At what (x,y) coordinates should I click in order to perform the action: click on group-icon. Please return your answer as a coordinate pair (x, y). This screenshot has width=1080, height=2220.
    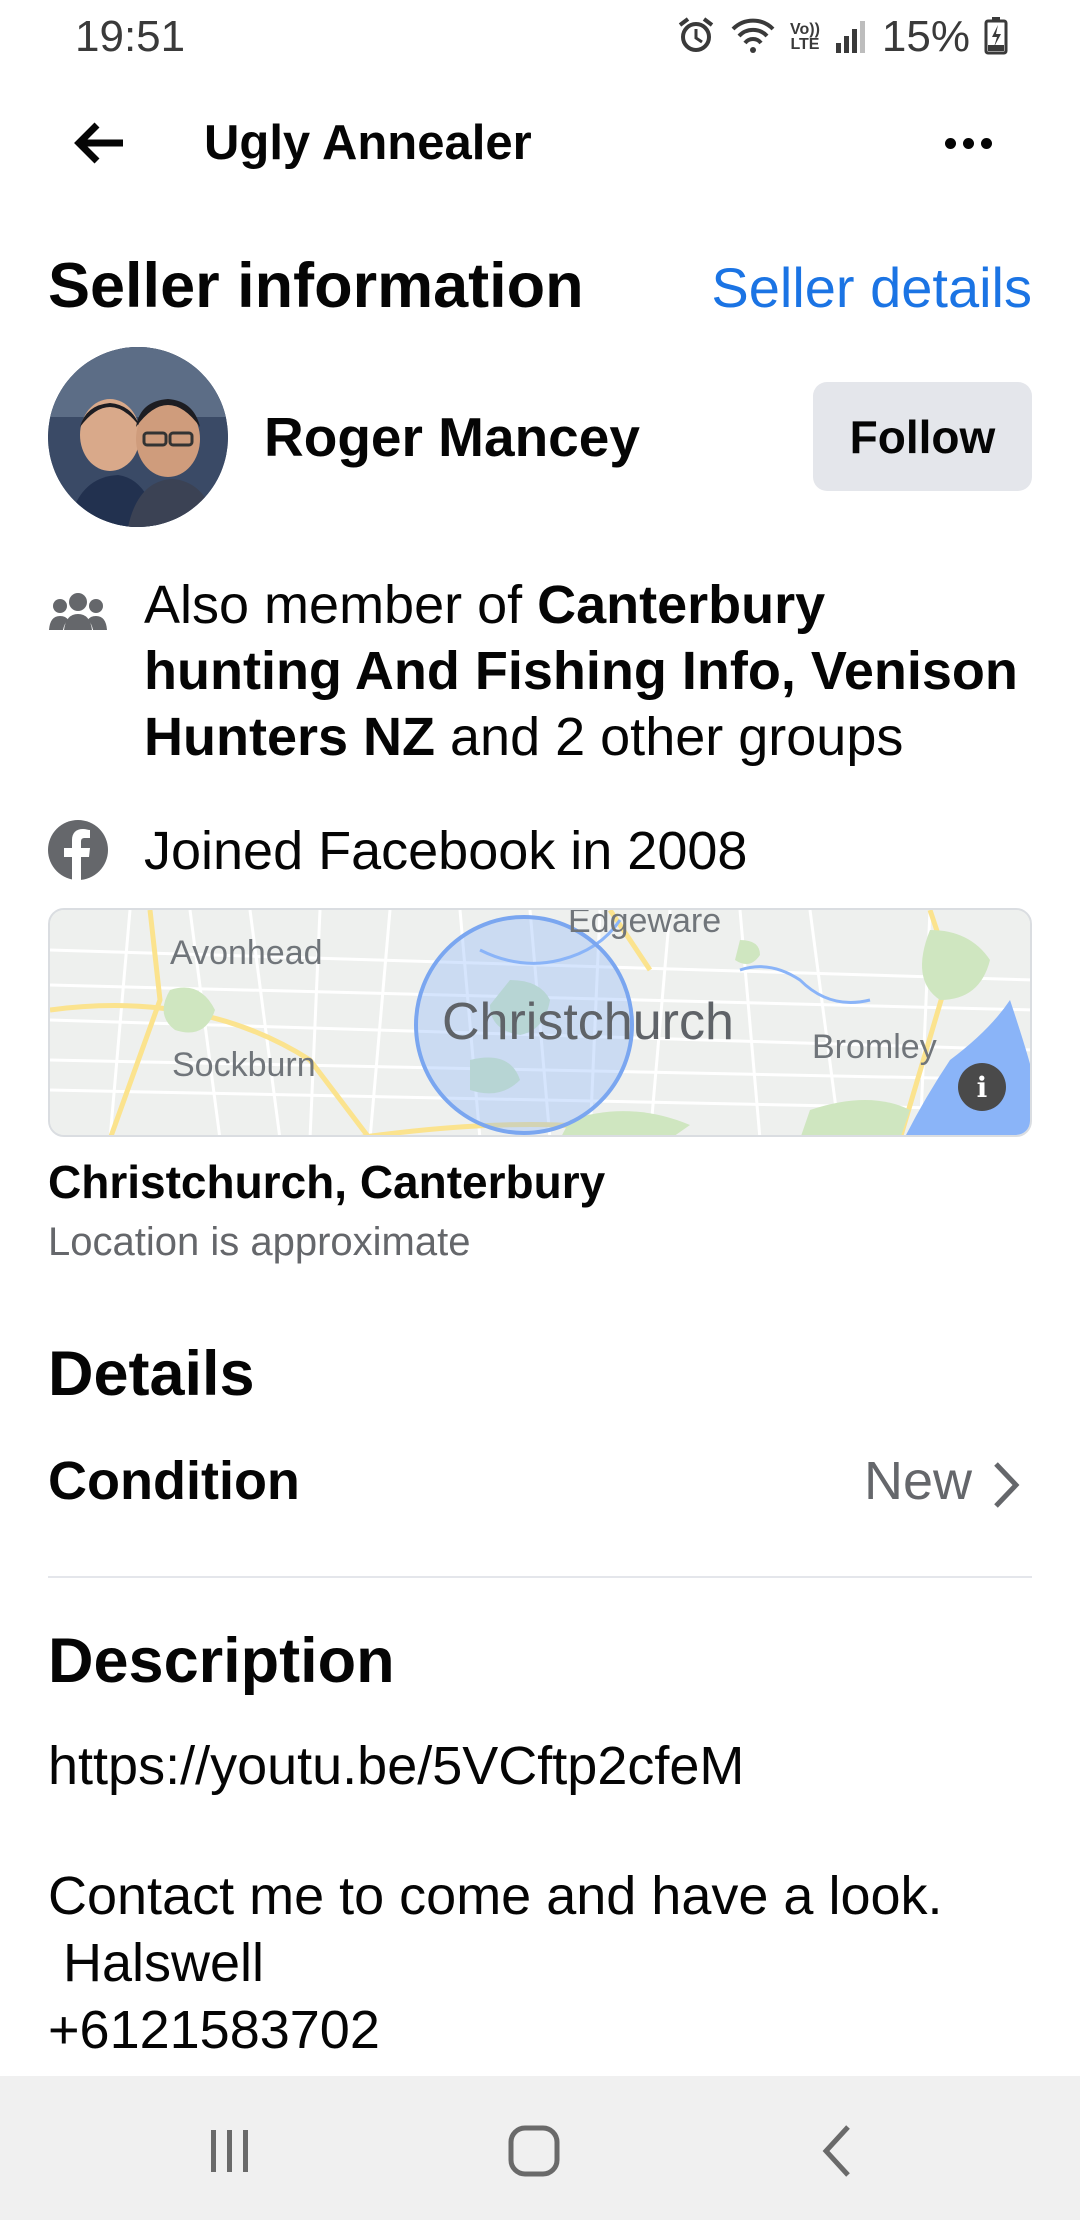
    Looking at the image, I should click on (78, 612).